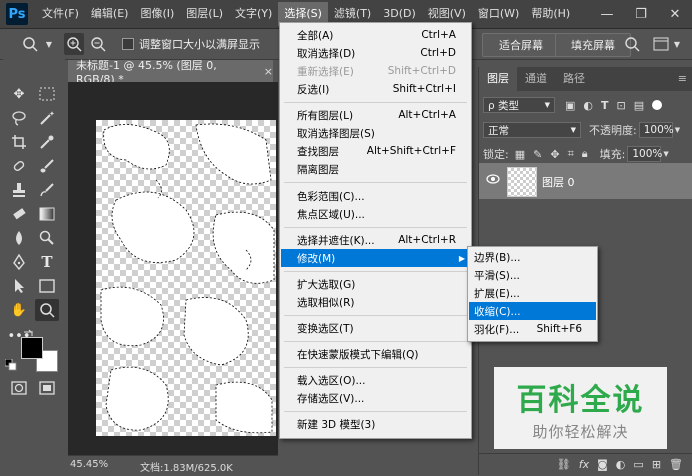 This screenshot has height=476, width=692. What do you see at coordinates (375, 35) in the screenshot?
I see `menu-item-select-all: 全部(A) Ctrl+A` at bounding box center [375, 35].